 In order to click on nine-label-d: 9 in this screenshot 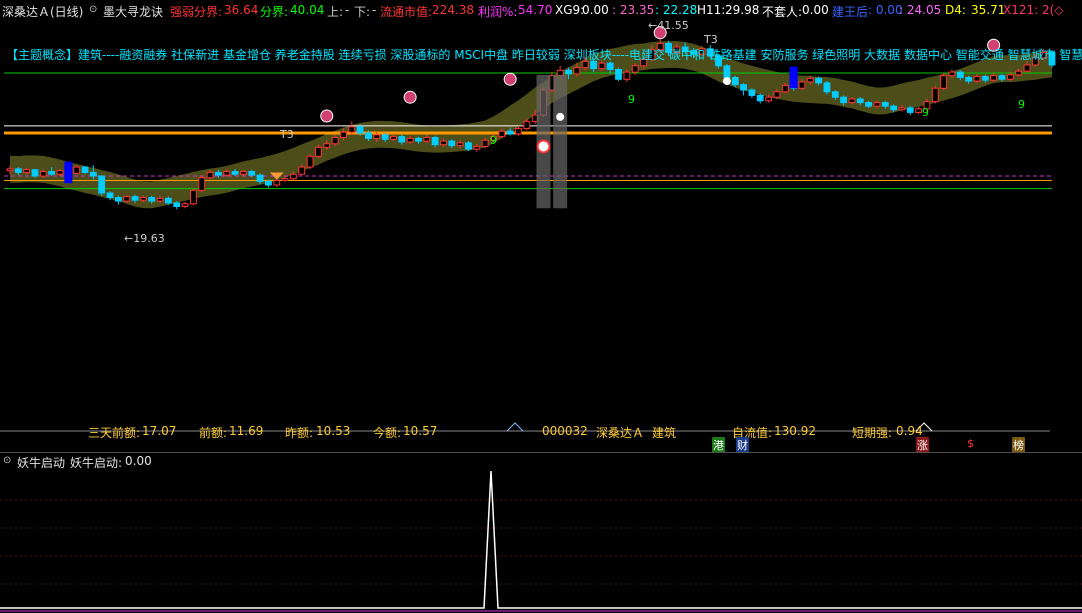, I will do `click(493, 140)`.